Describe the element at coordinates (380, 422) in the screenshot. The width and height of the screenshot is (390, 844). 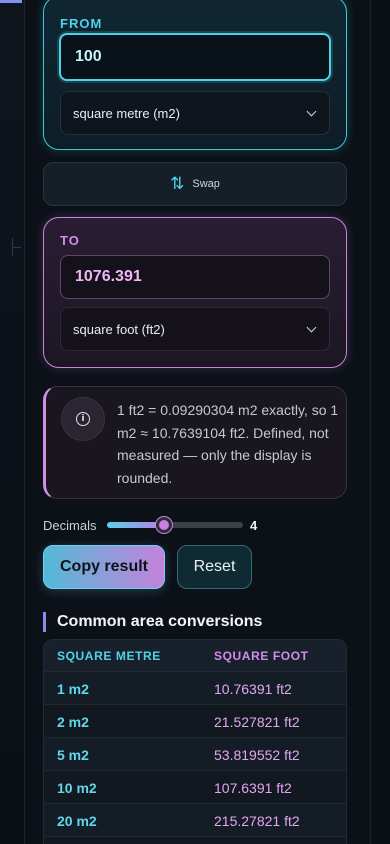
I see `right-sidebar-edge` at that location.